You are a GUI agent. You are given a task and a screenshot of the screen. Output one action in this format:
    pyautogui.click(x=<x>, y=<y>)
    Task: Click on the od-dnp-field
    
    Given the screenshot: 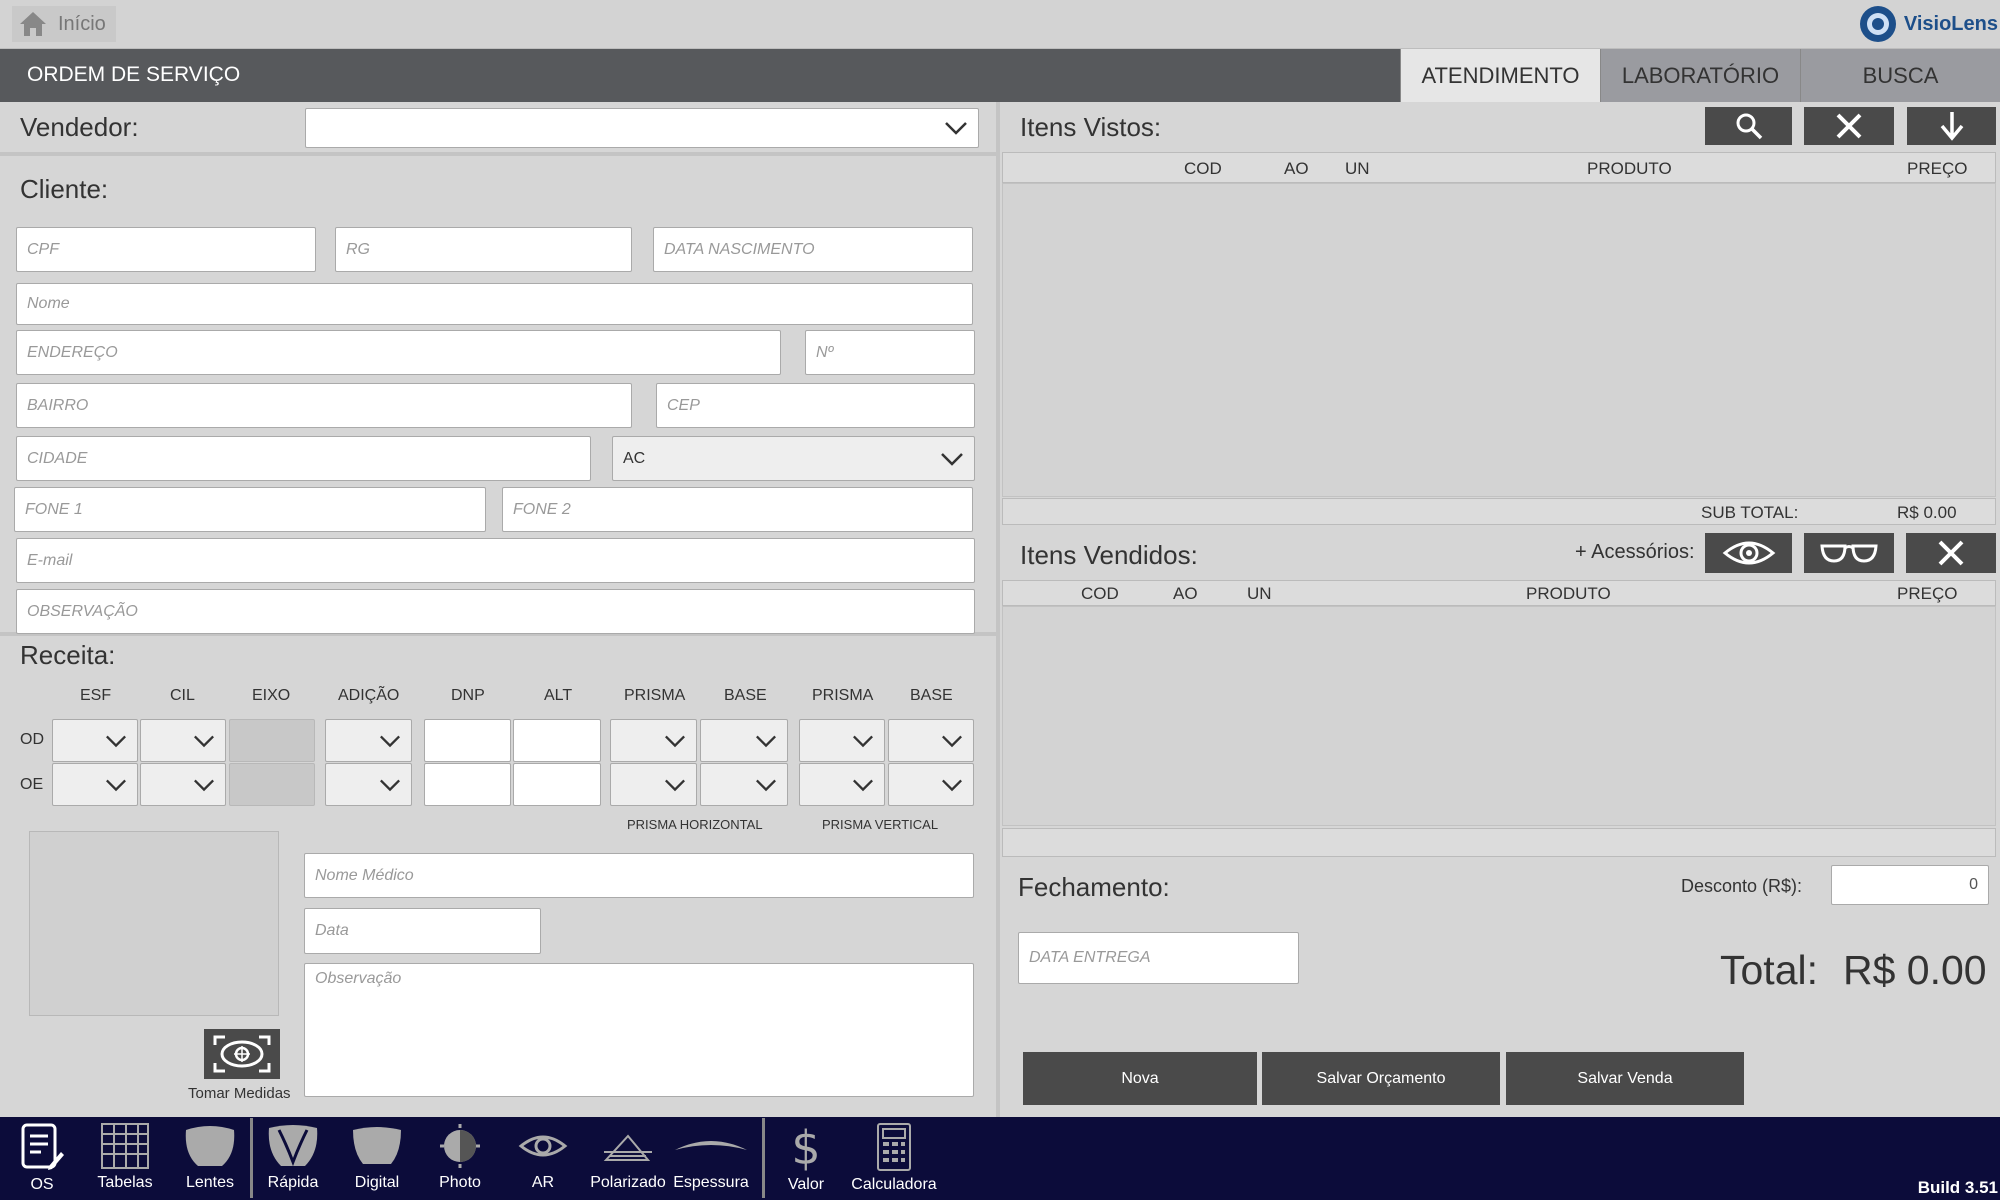 What is the action you would take?
    pyautogui.click(x=467, y=740)
    